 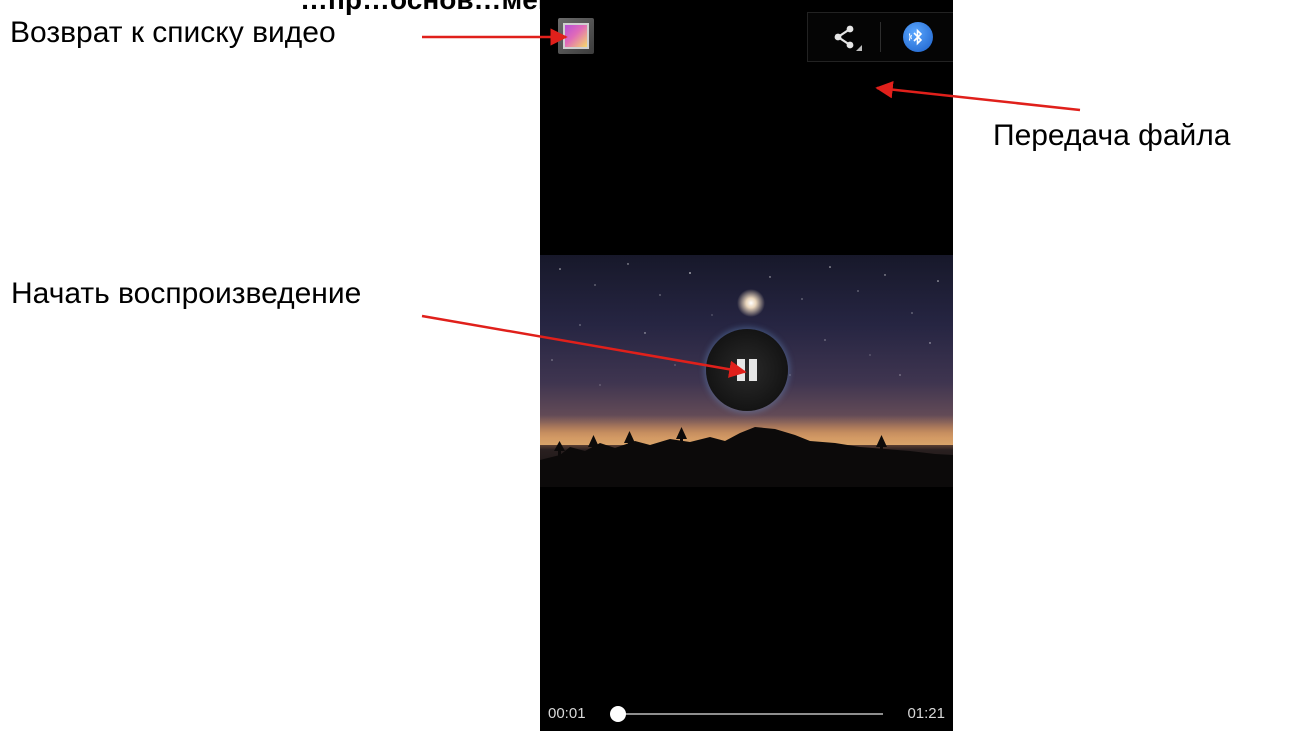 What do you see at coordinates (567, 713) in the screenshot?
I see `current-time: 00:01` at bounding box center [567, 713].